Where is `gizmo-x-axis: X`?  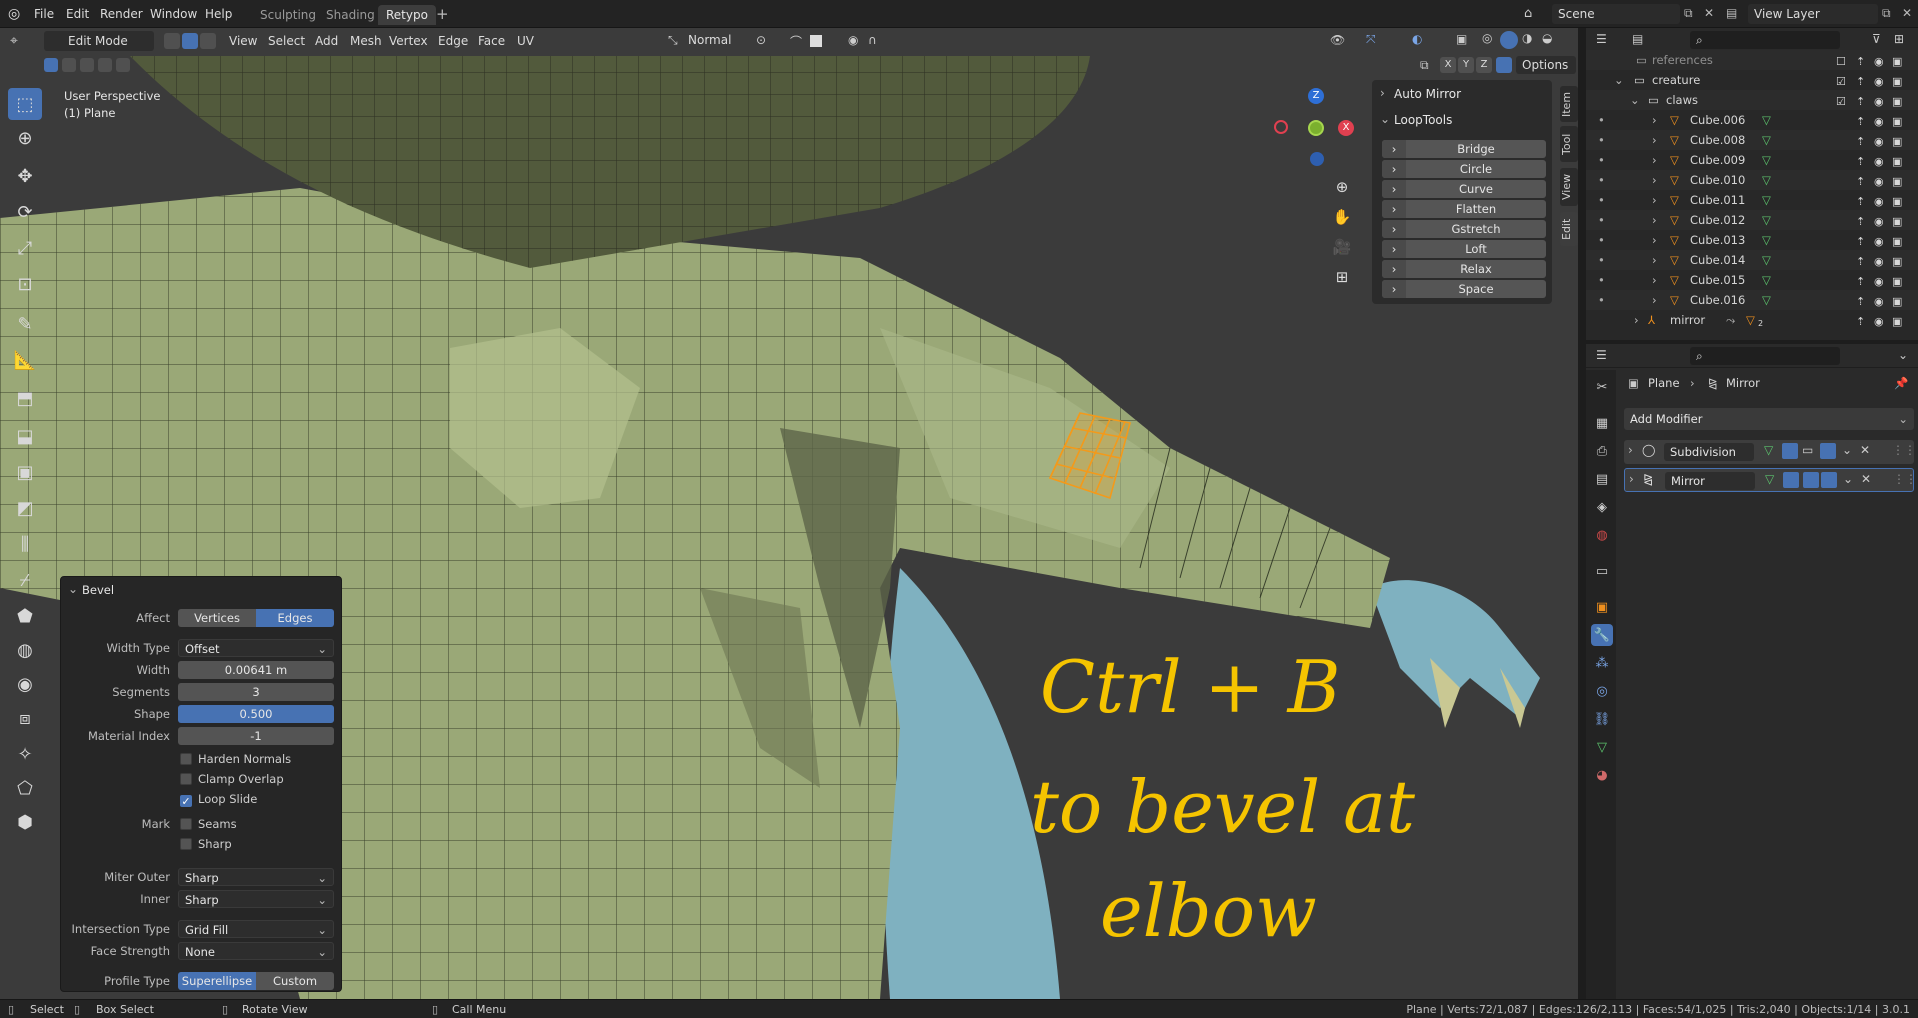
gizmo-x-axis: X is located at coordinates (1346, 128).